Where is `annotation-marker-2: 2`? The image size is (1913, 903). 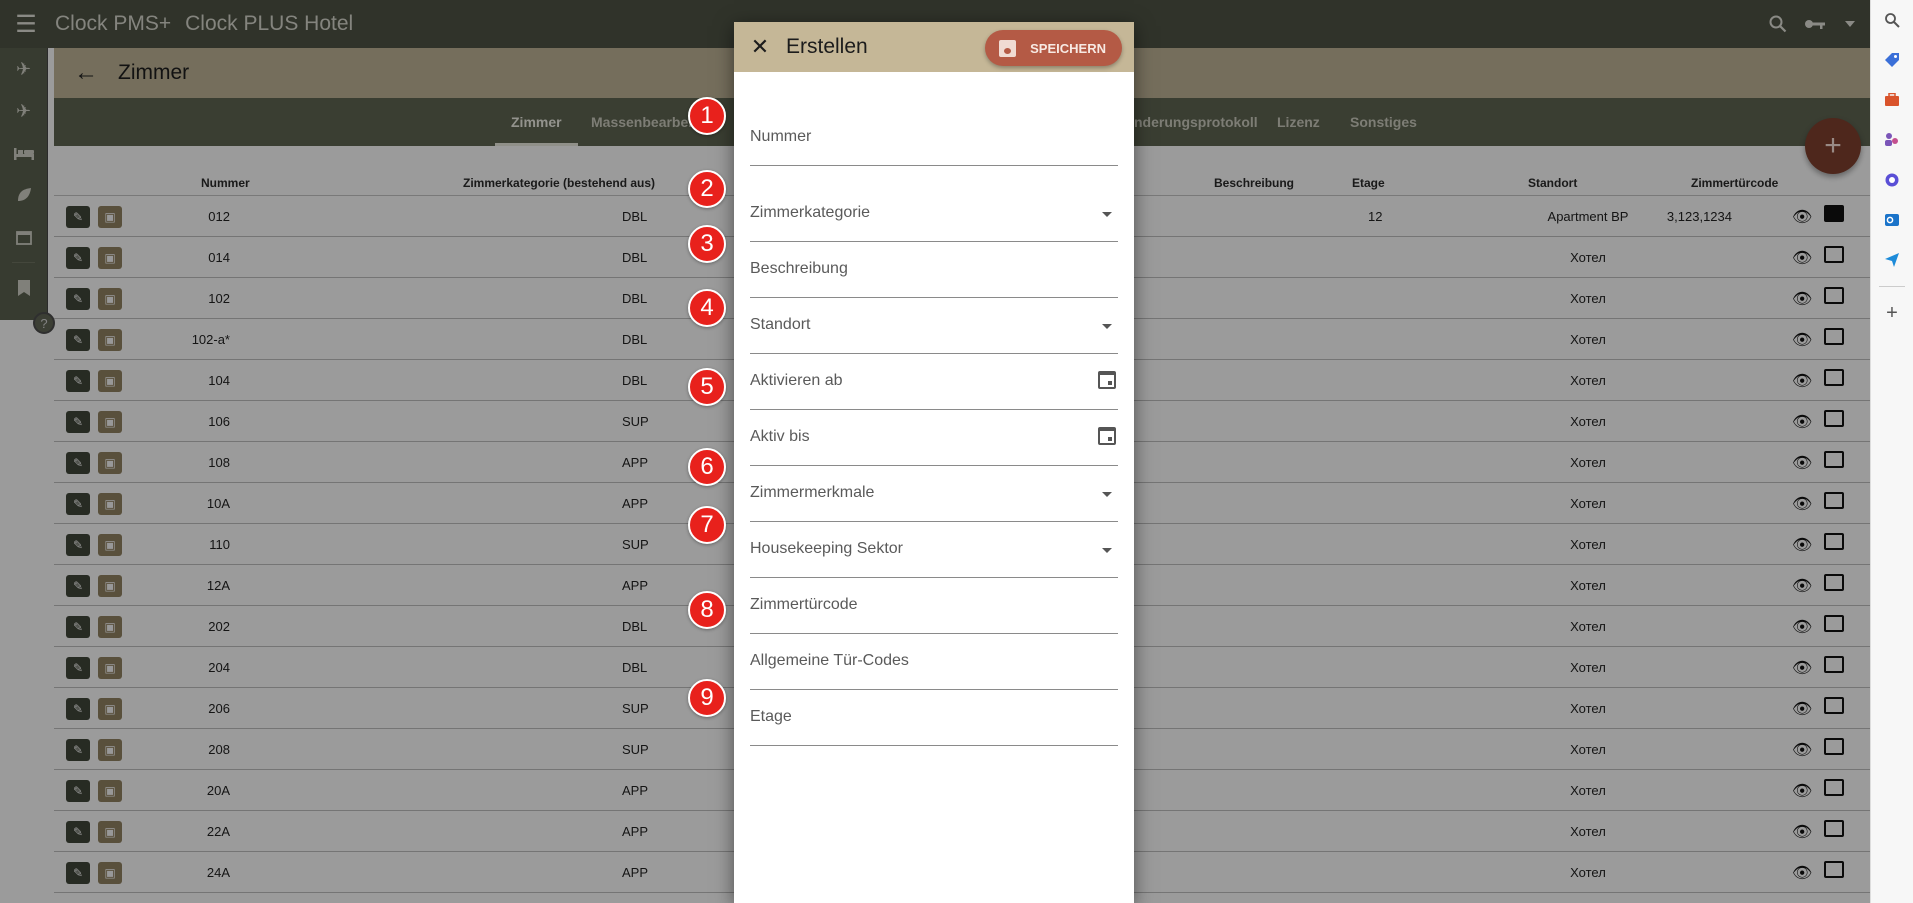
annotation-marker-2: 2 is located at coordinates (707, 189).